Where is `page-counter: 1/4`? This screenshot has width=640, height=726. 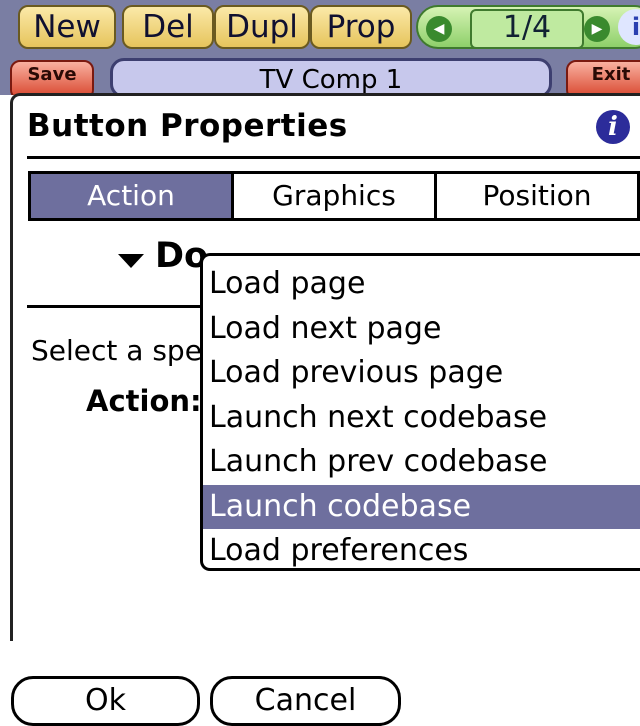 page-counter: 1/4 is located at coordinates (527, 29).